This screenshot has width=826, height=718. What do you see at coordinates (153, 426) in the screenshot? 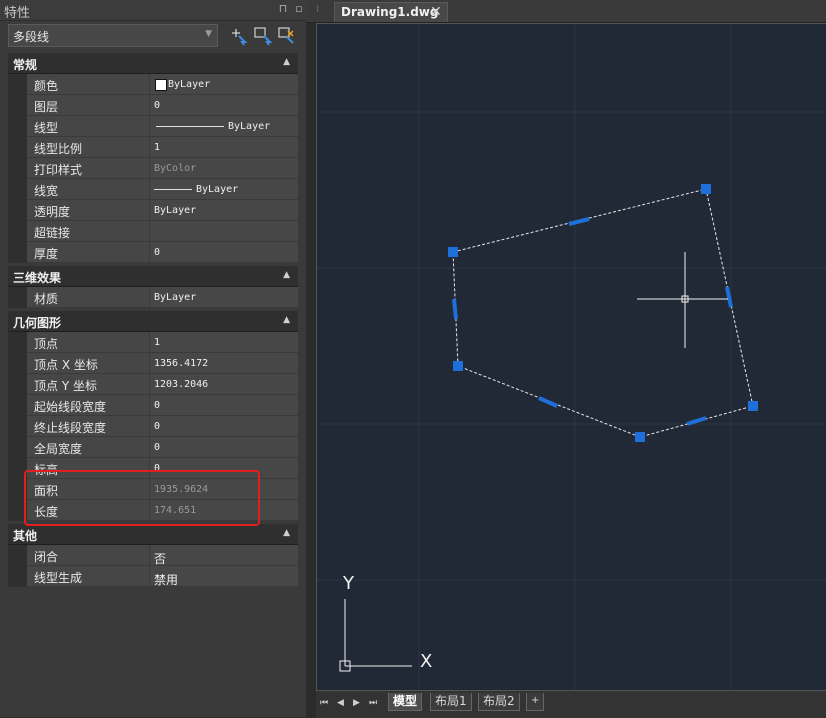
I see `property-row-end-width: 终止线段宽度 0` at bounding box center [153, 426].